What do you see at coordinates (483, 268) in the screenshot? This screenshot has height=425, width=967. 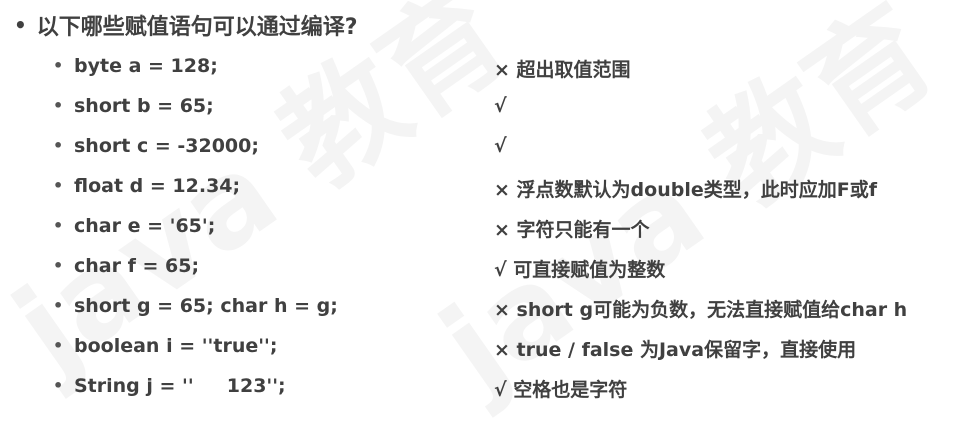 I see `list-item: • char f = 65; √ 可直接赋值为整数` at bounding box center [483, 268].